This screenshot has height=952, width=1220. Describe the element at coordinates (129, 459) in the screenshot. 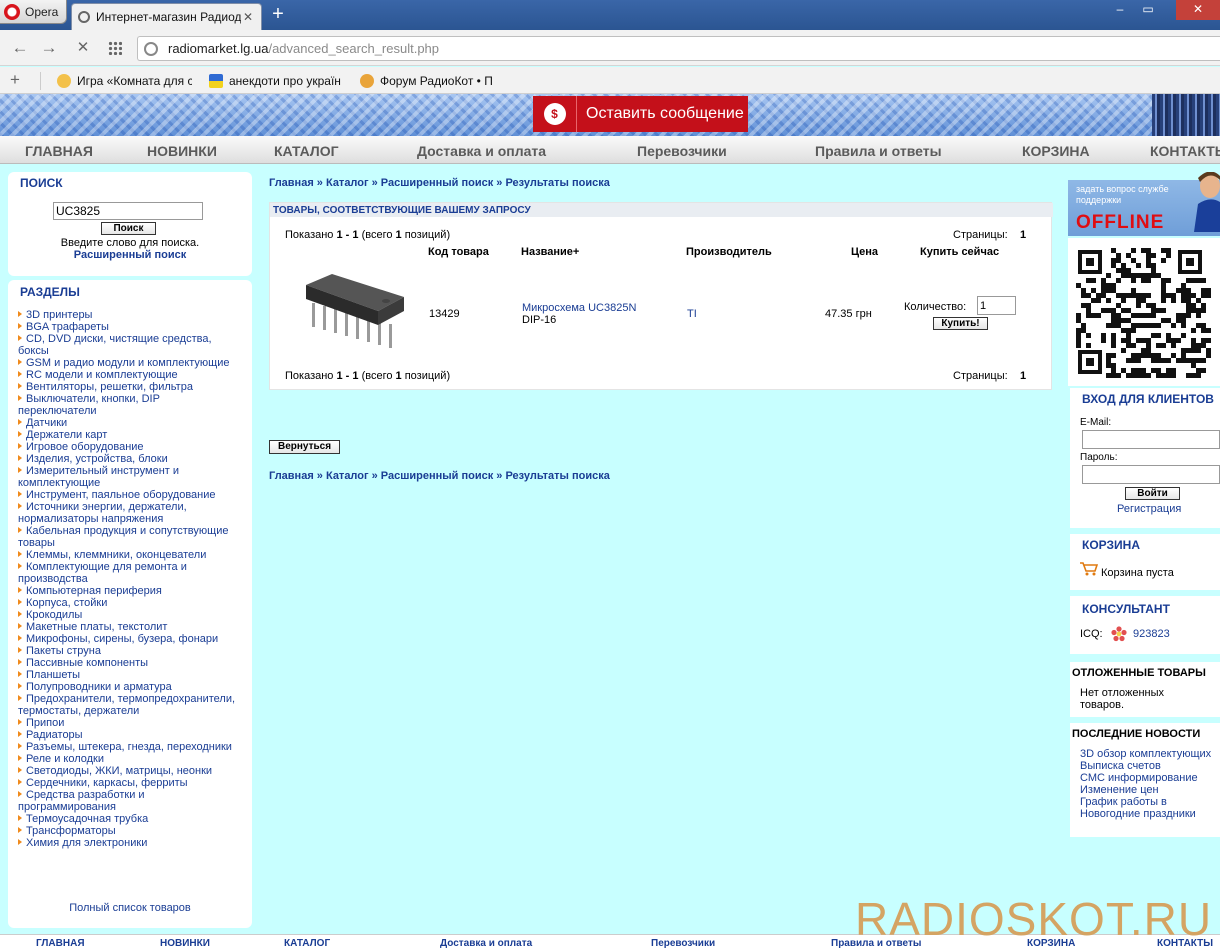

I see `category-link: Изделия, устройства, блоки` at that location.